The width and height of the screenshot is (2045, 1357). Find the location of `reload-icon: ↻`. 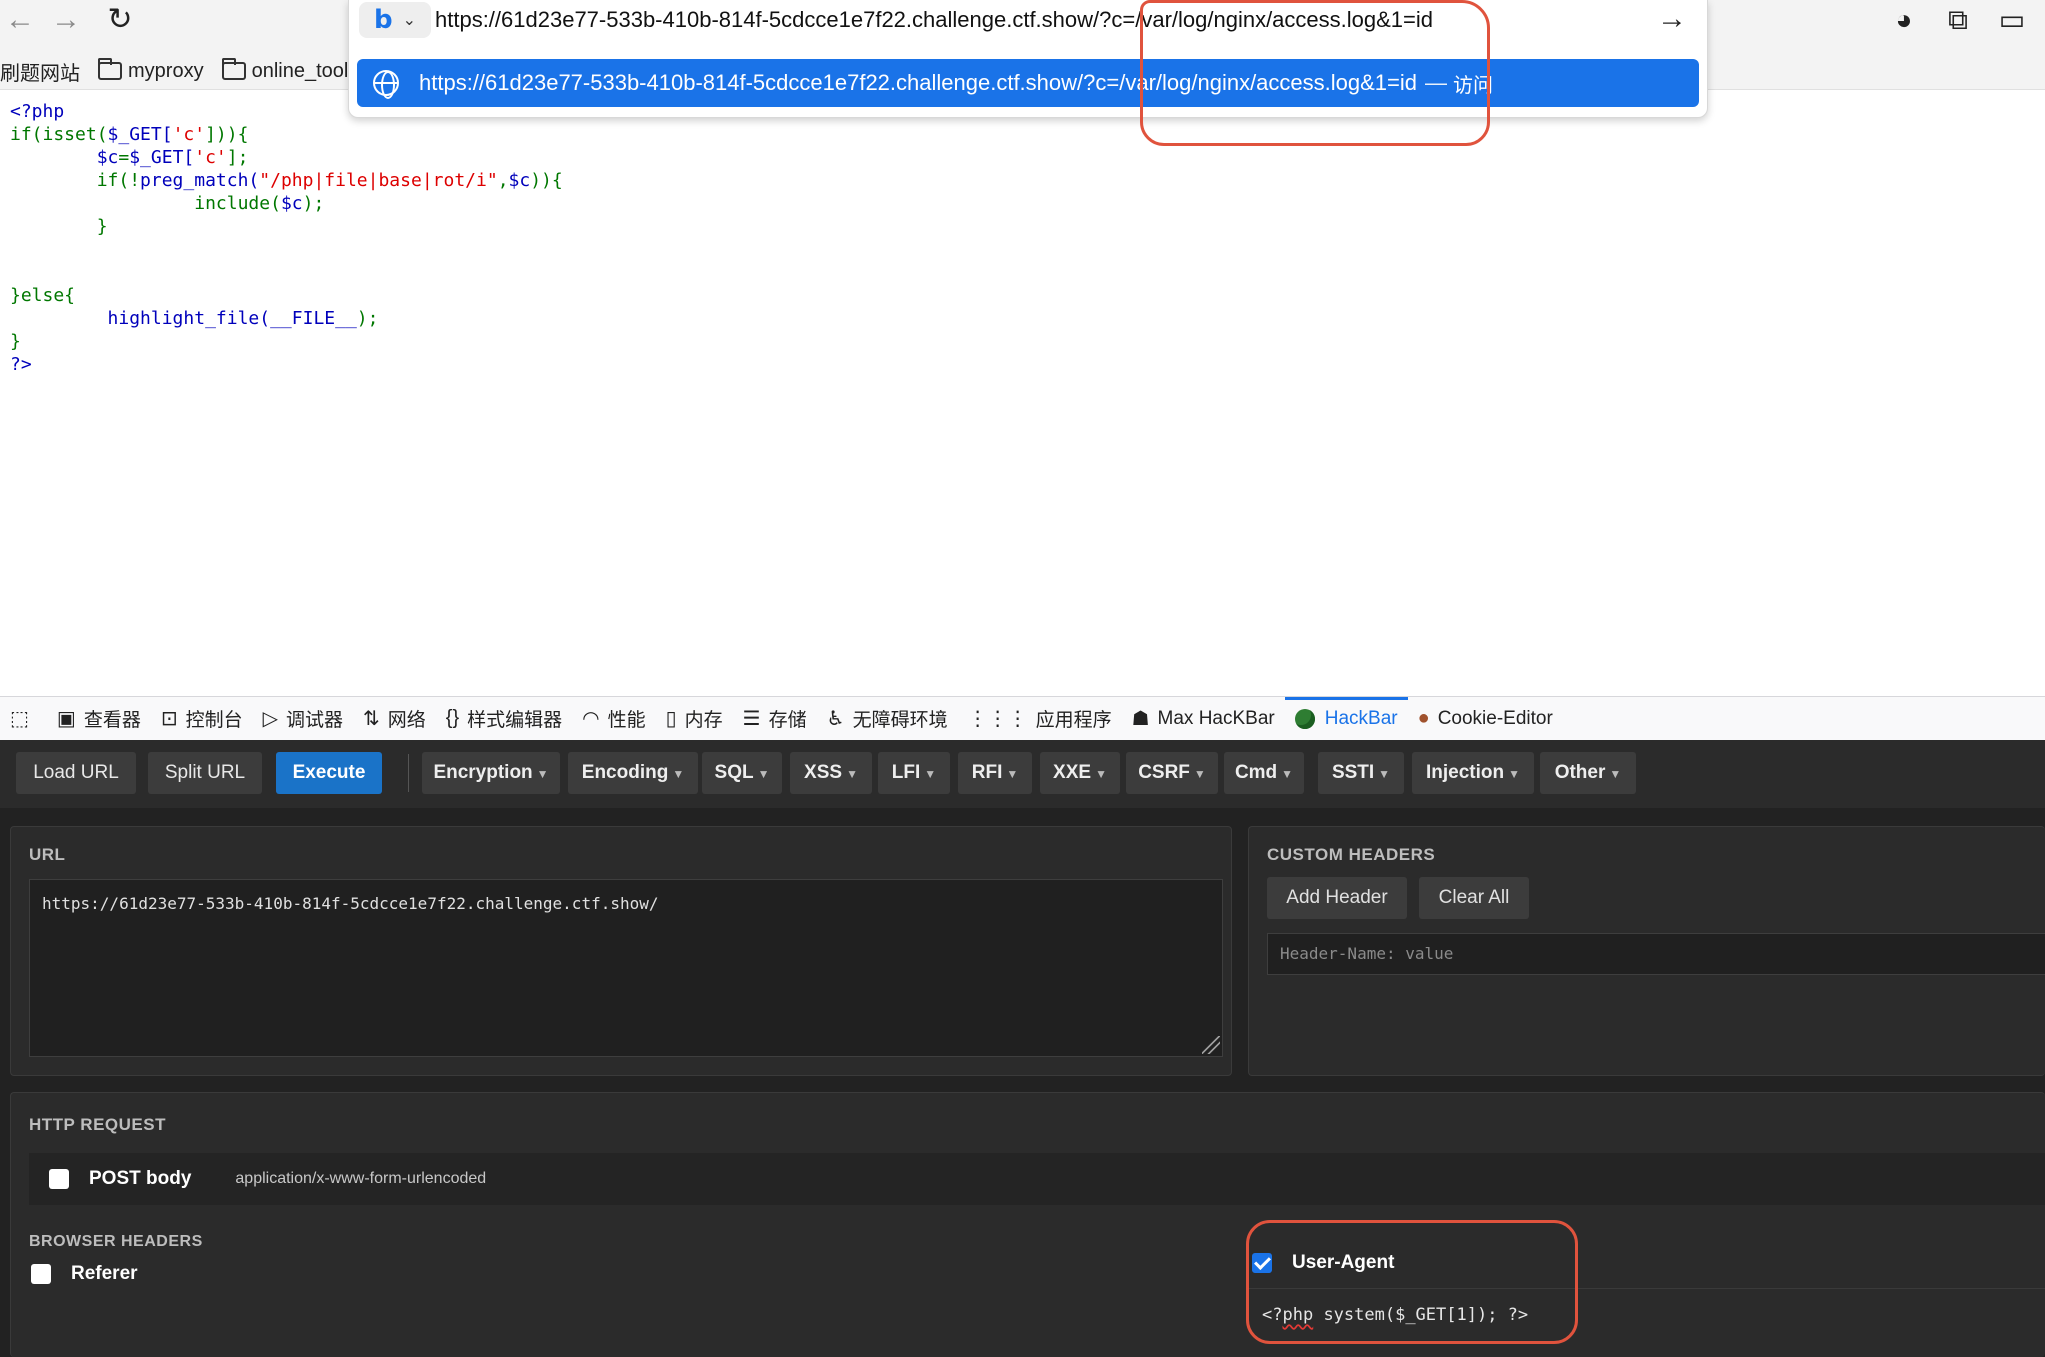

reload-icon: ↻ is located at coordinates (120, 20).